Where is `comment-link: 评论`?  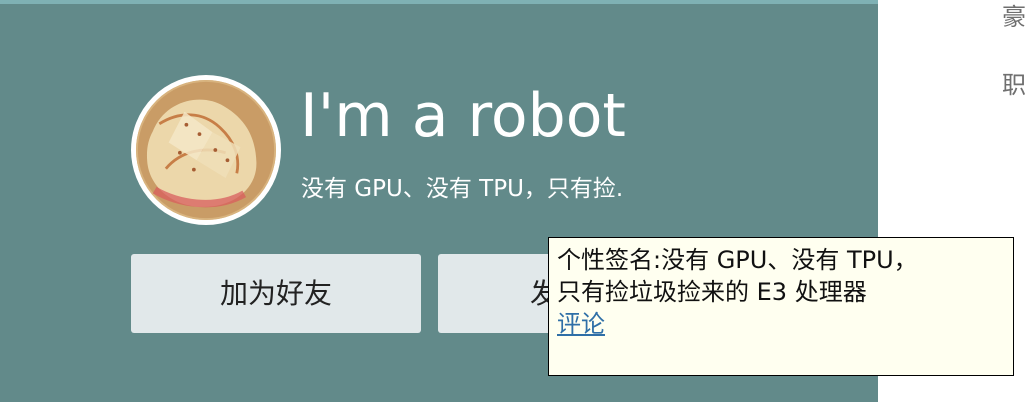 comment-link: 评论 is located at coordinates (581, 324).